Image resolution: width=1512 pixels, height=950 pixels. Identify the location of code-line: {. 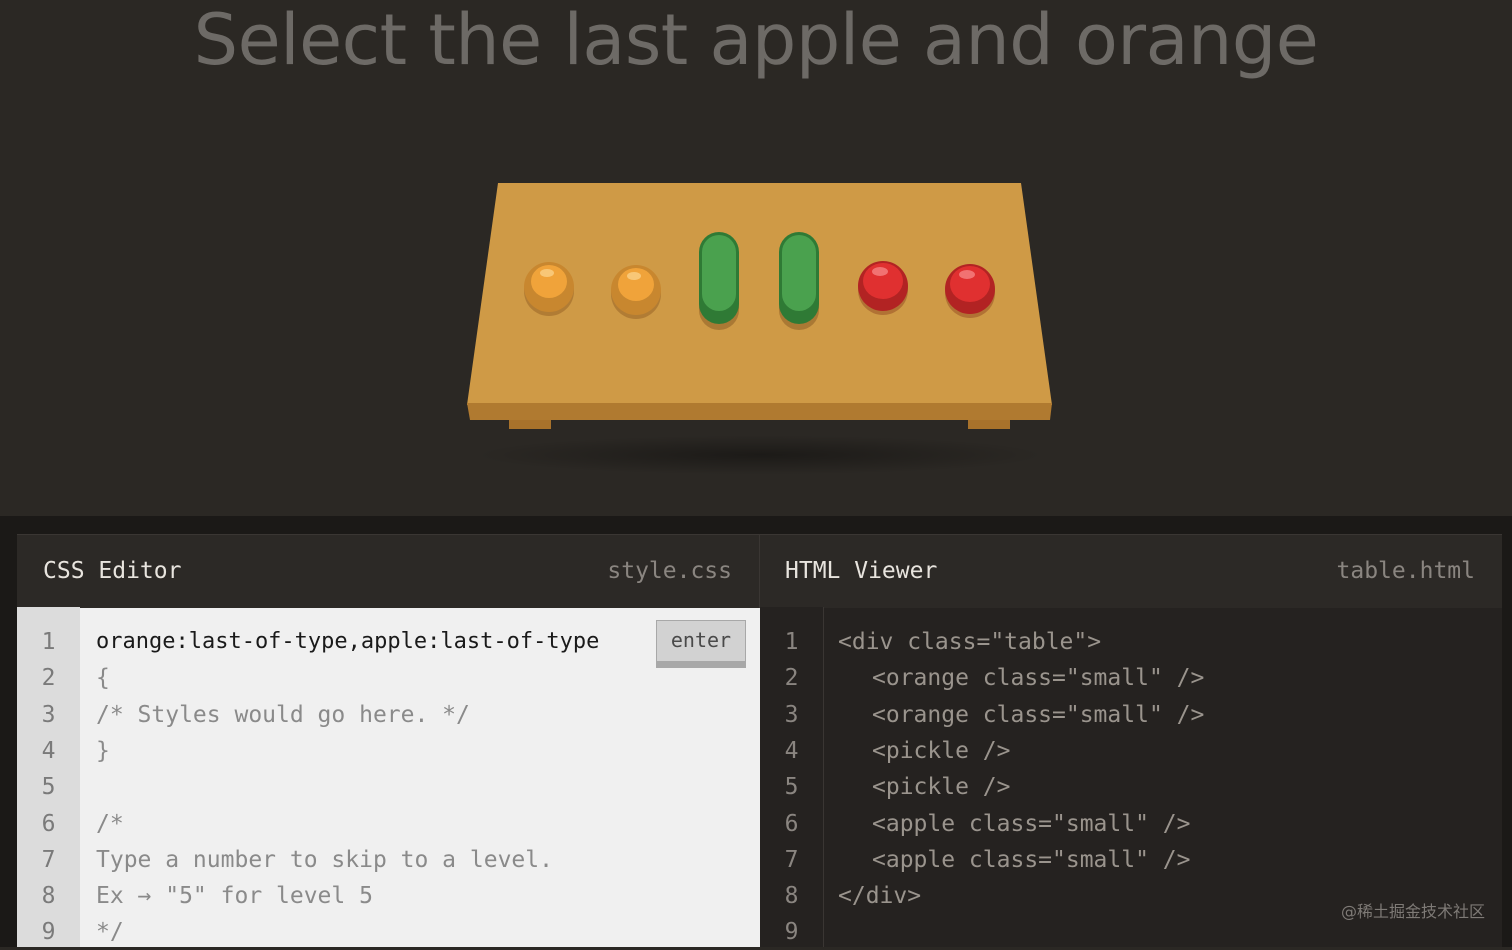
(103, 678).